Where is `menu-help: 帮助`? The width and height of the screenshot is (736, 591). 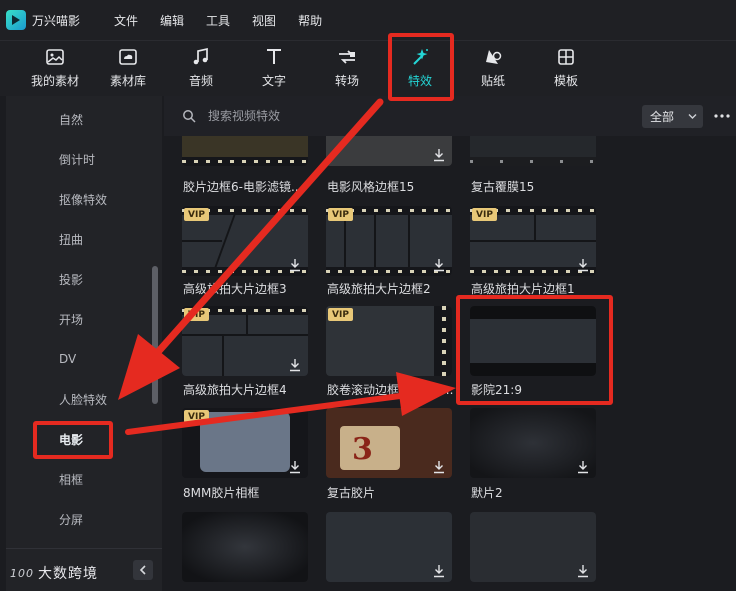
menu-help: 帮助 is located at coordinates (310, 20).